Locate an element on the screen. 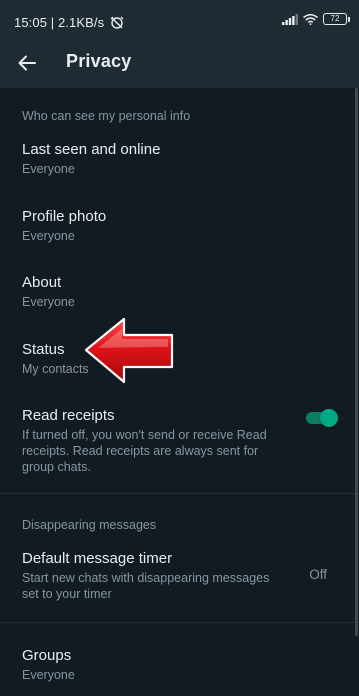 The height and width of the screenshot is (696, 359). page-title: Privacy is located at coordinates (99, 61).